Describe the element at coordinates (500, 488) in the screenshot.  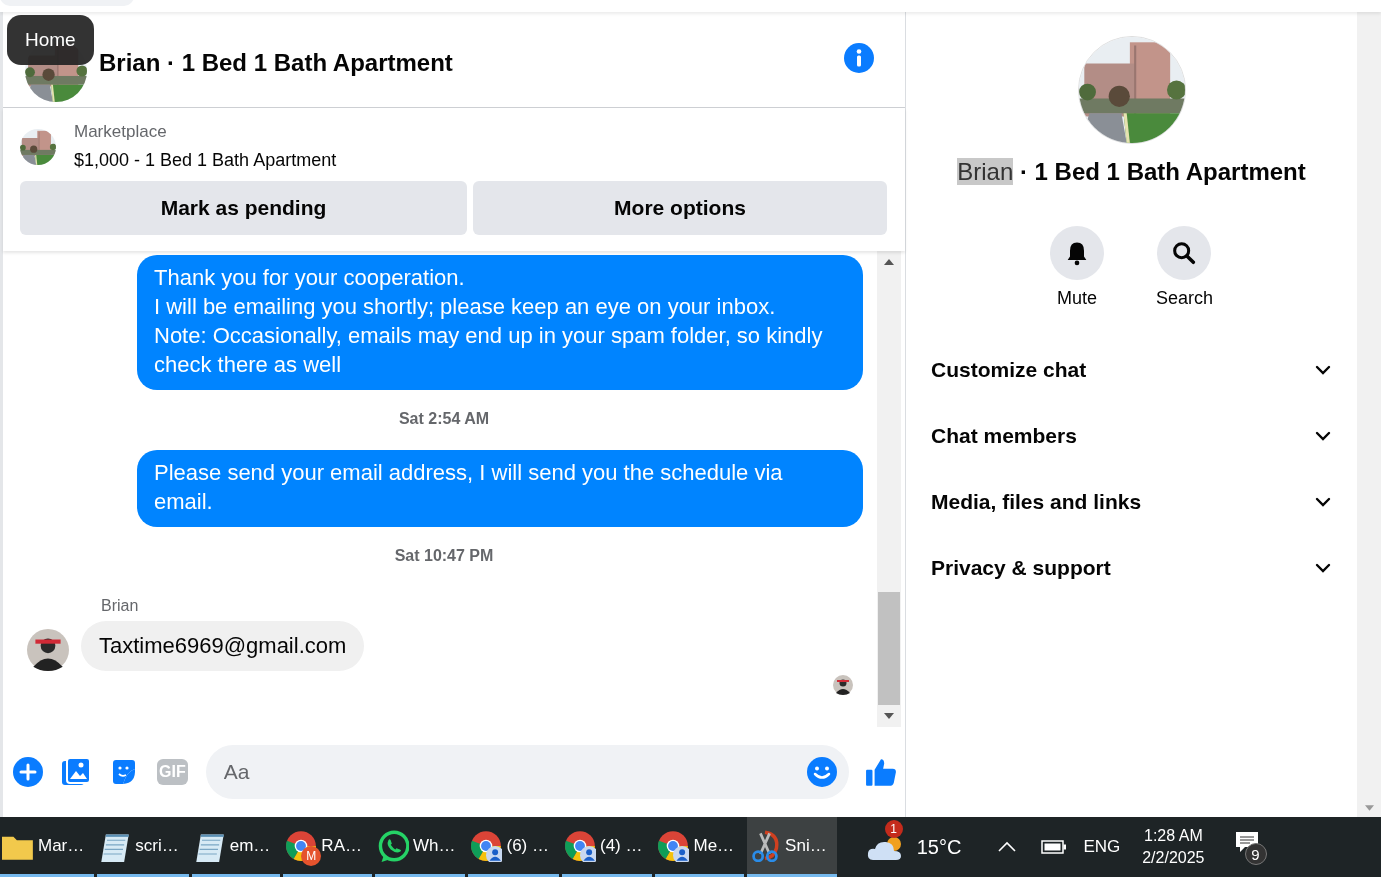
I see `message-bubble: Please send your email address, I will send you the schedule via email.` at that location.